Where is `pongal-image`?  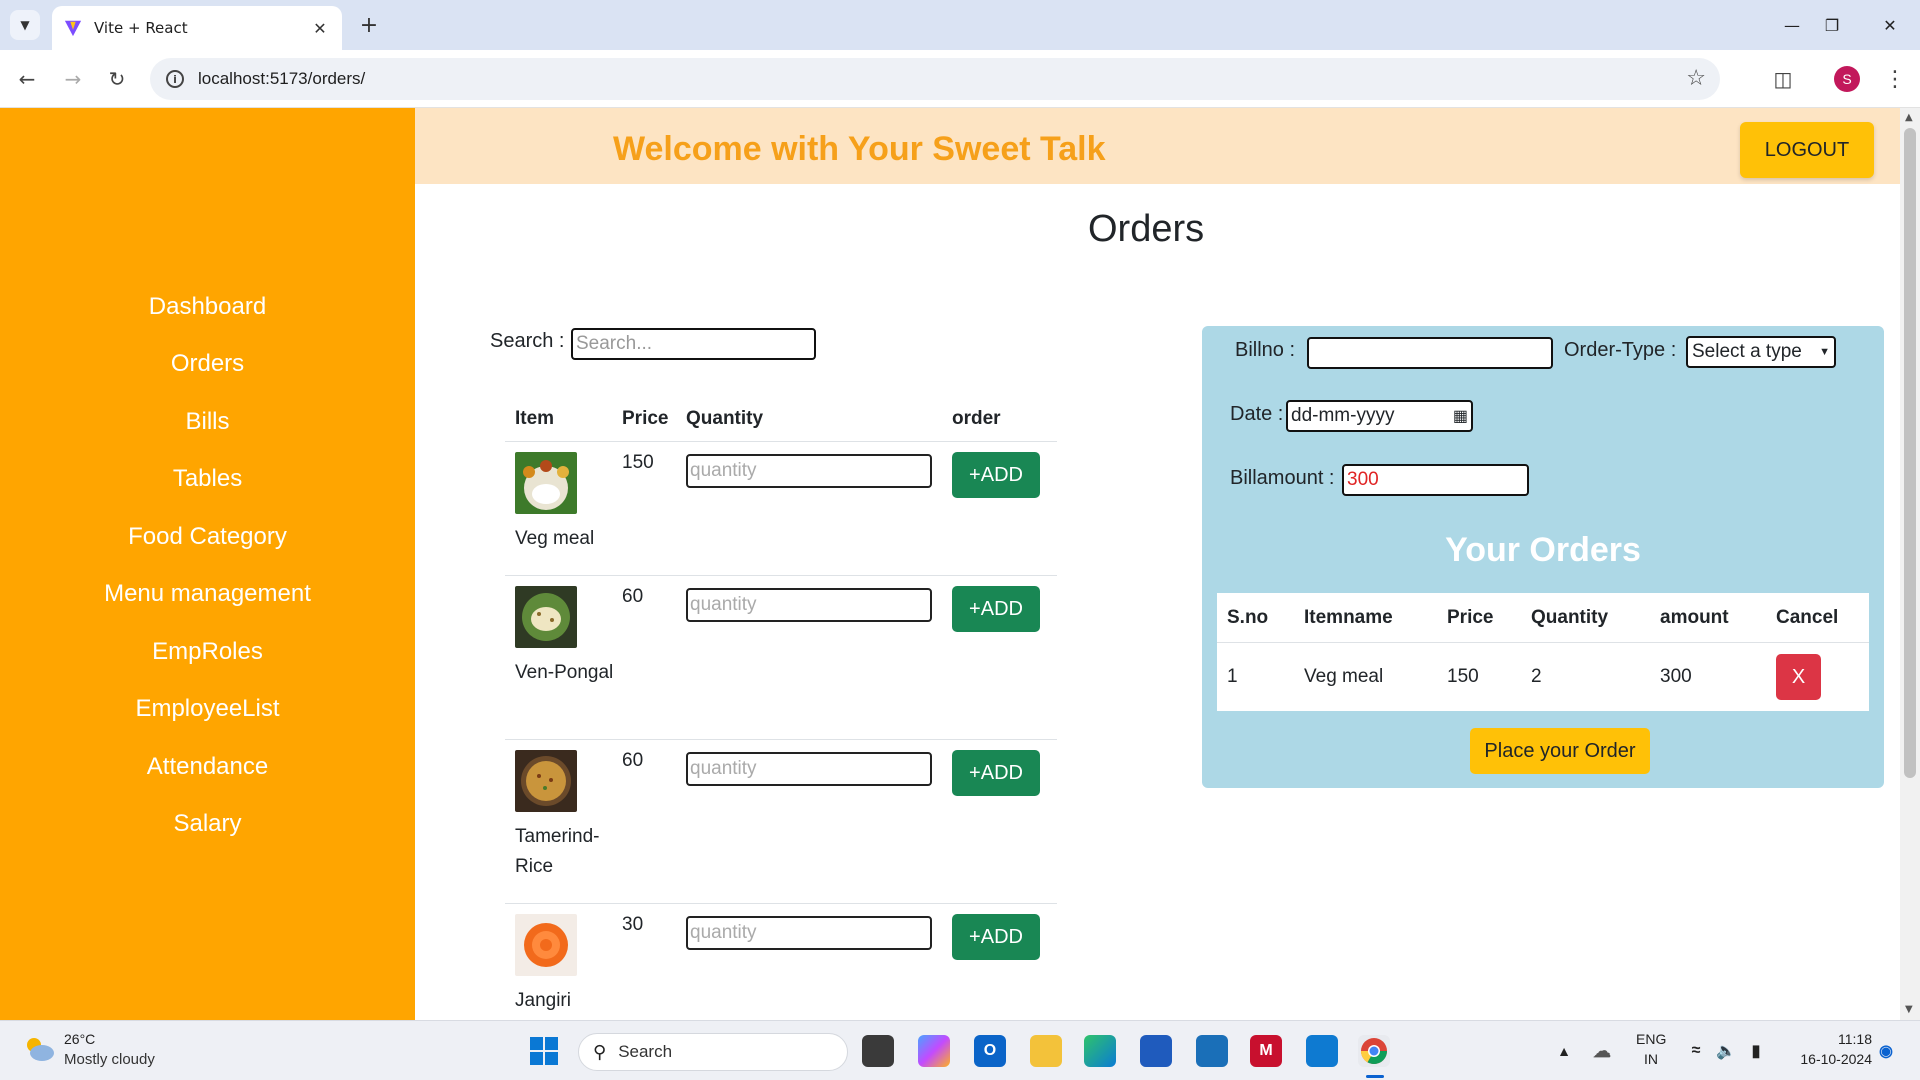 pongal-image is located at coordinates (546, 617).